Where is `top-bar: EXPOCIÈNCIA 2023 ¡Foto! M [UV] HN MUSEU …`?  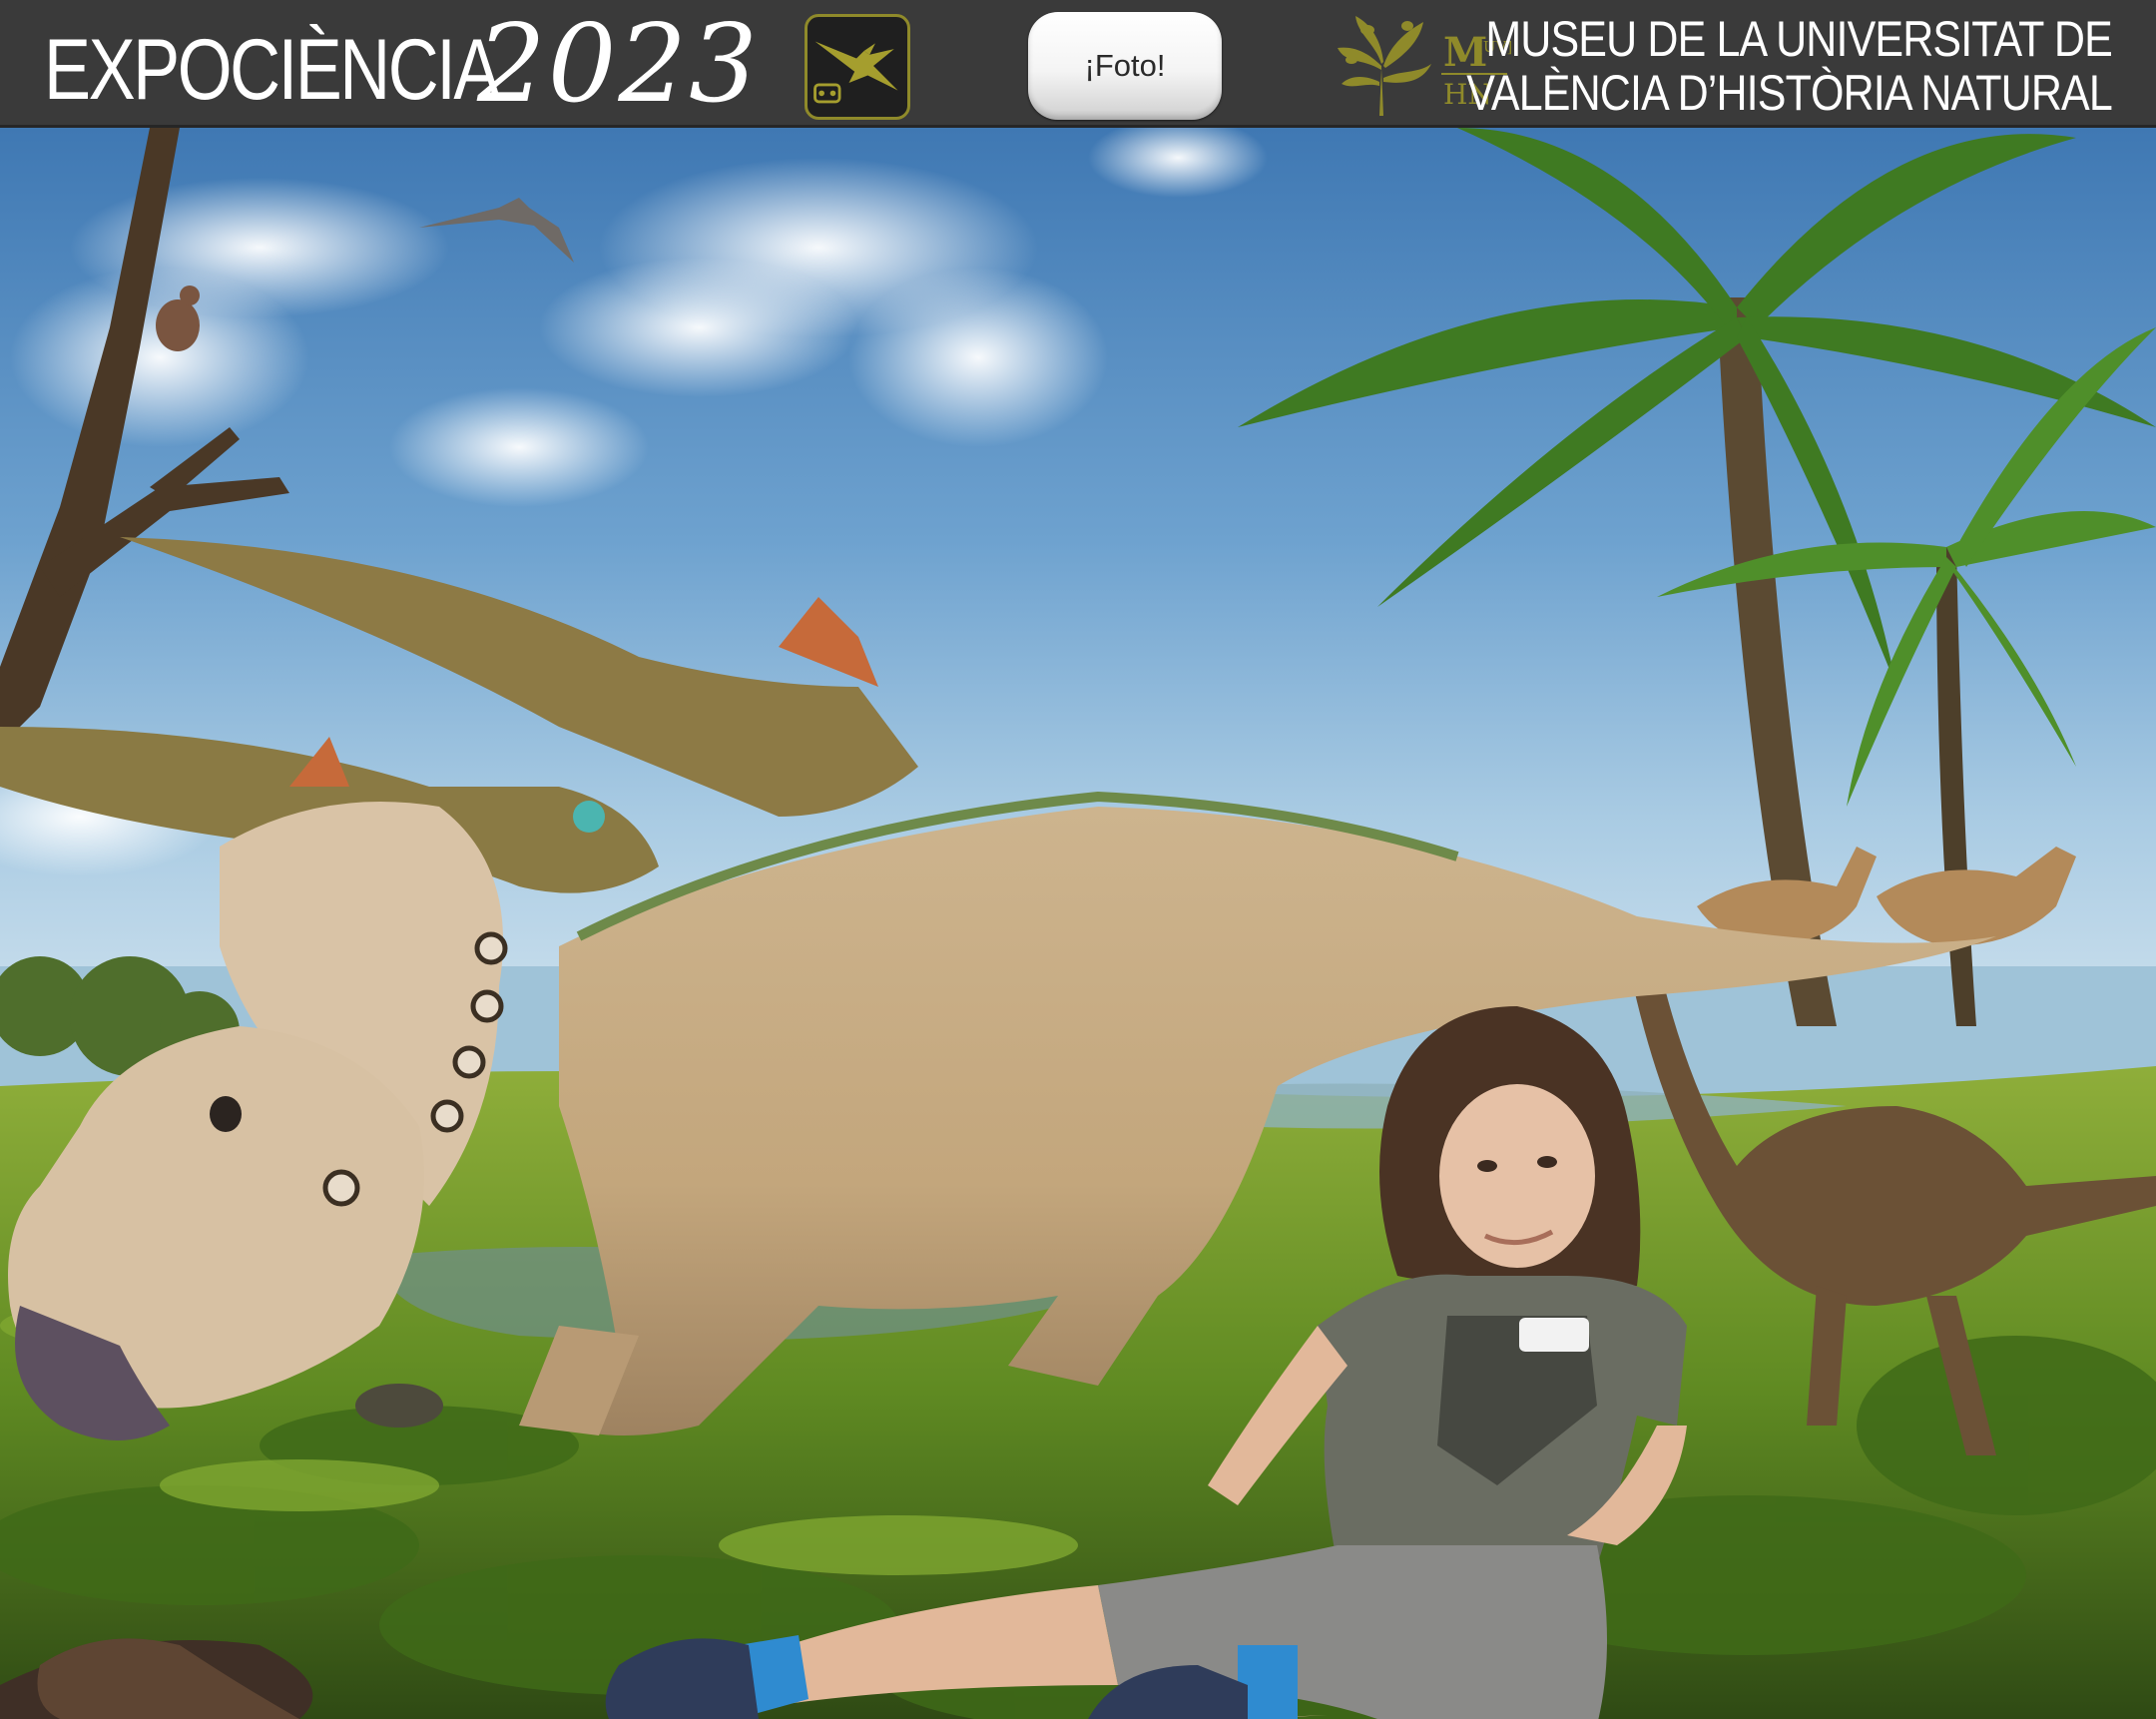 top-bar: EXPOCIÈNCIA 2023 ¡Foto! M [UV] HN MUSEU … is located at coordinates (1078, 64).